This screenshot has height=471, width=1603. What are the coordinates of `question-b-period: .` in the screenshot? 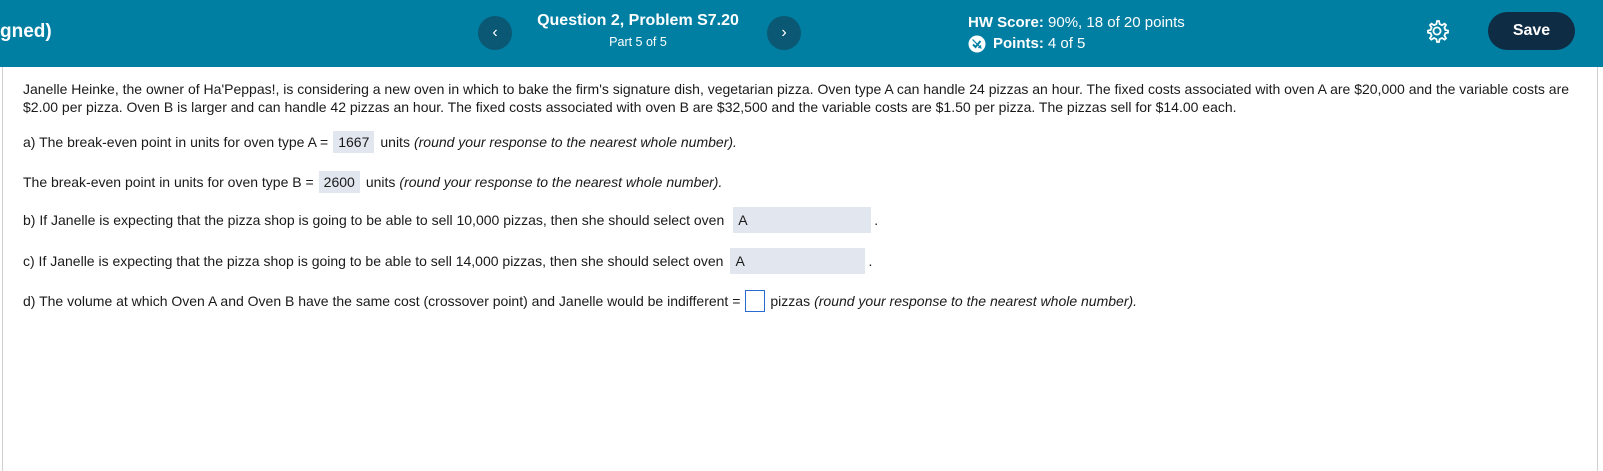 It's located at (876, 220).